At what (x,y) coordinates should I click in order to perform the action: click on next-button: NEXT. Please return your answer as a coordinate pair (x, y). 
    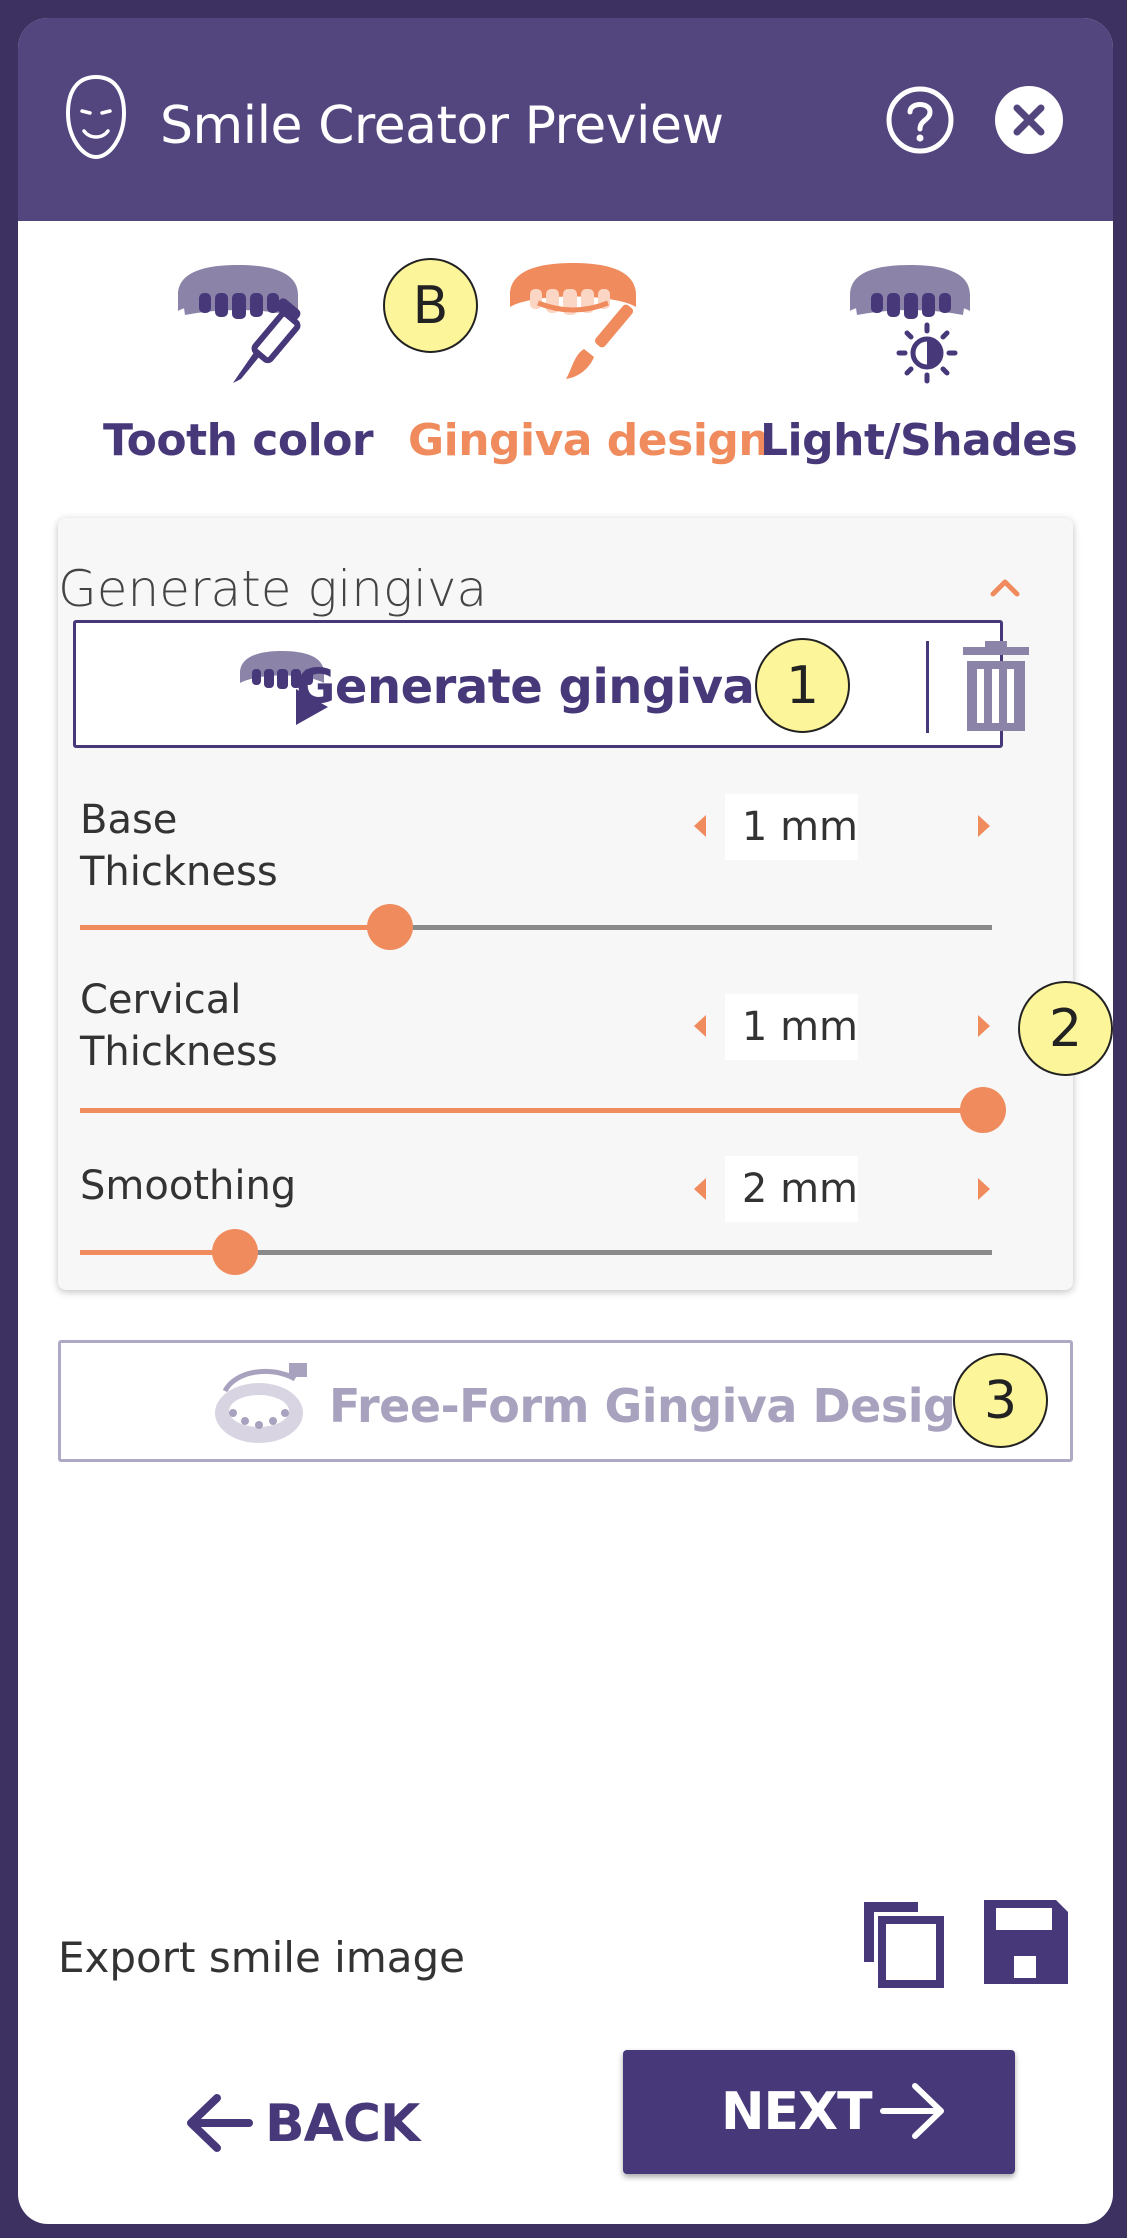
    Looking at the image, I should click on (819, 2112).